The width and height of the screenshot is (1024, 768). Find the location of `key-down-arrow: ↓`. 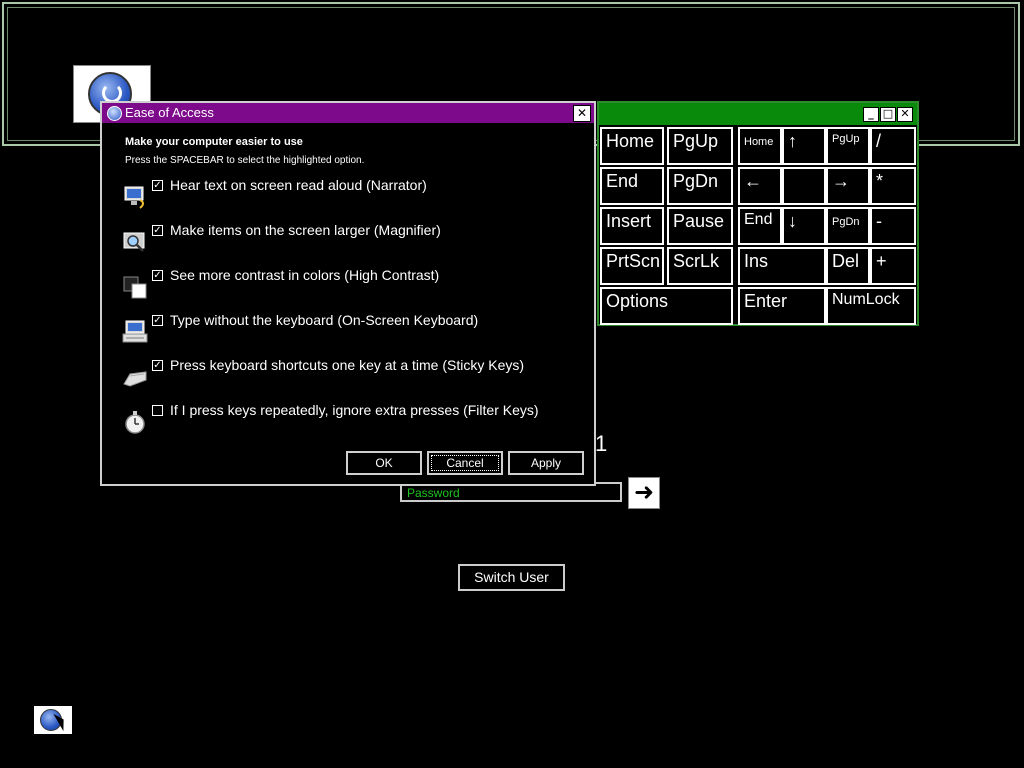

key-down-arrow: ↓ is located at coordinates (804, 226).